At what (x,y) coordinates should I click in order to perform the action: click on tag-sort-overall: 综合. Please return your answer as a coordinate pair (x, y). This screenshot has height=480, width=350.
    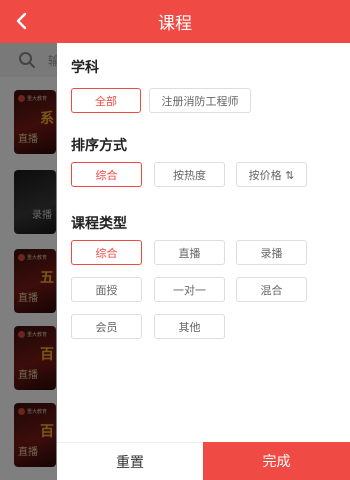
    Looking at the image, I should click on (106, 174).